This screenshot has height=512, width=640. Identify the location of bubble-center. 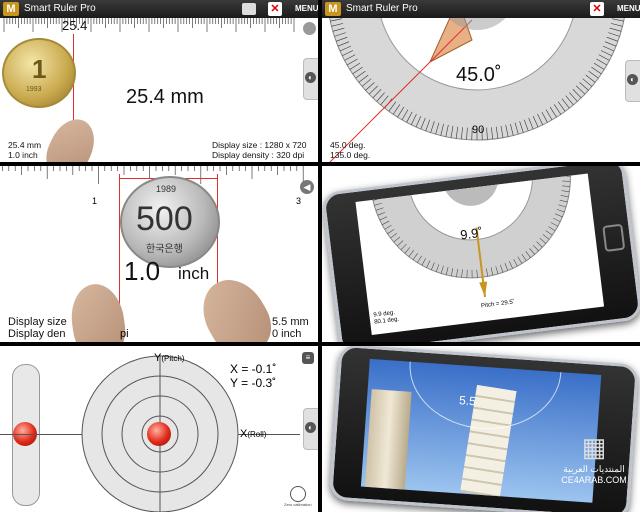
(159, 434).